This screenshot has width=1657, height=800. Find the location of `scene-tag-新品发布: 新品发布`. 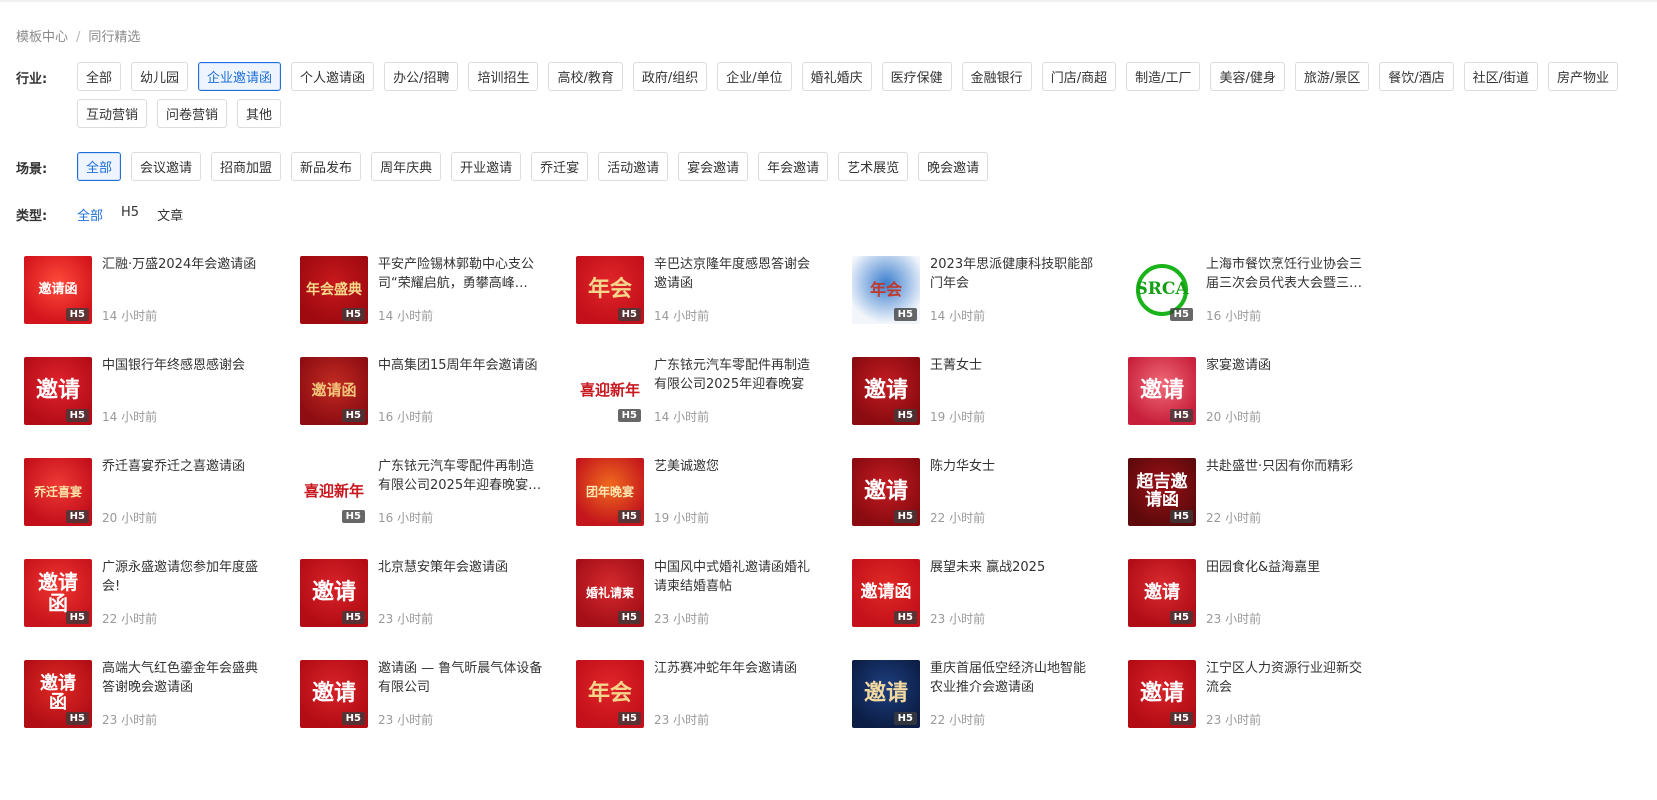

scene-tag-新品发布: 新品发布 is located at coordinates (326, 166).